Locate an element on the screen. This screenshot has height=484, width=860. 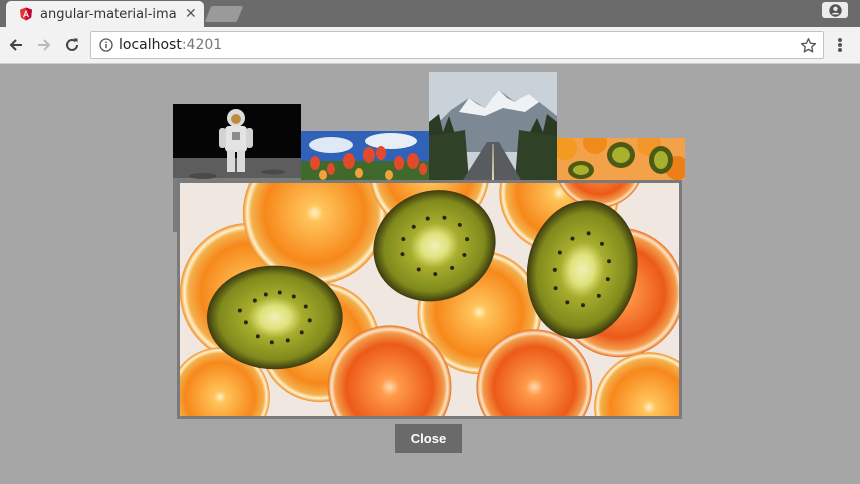
forward-button is located at coordinates (44, 45).